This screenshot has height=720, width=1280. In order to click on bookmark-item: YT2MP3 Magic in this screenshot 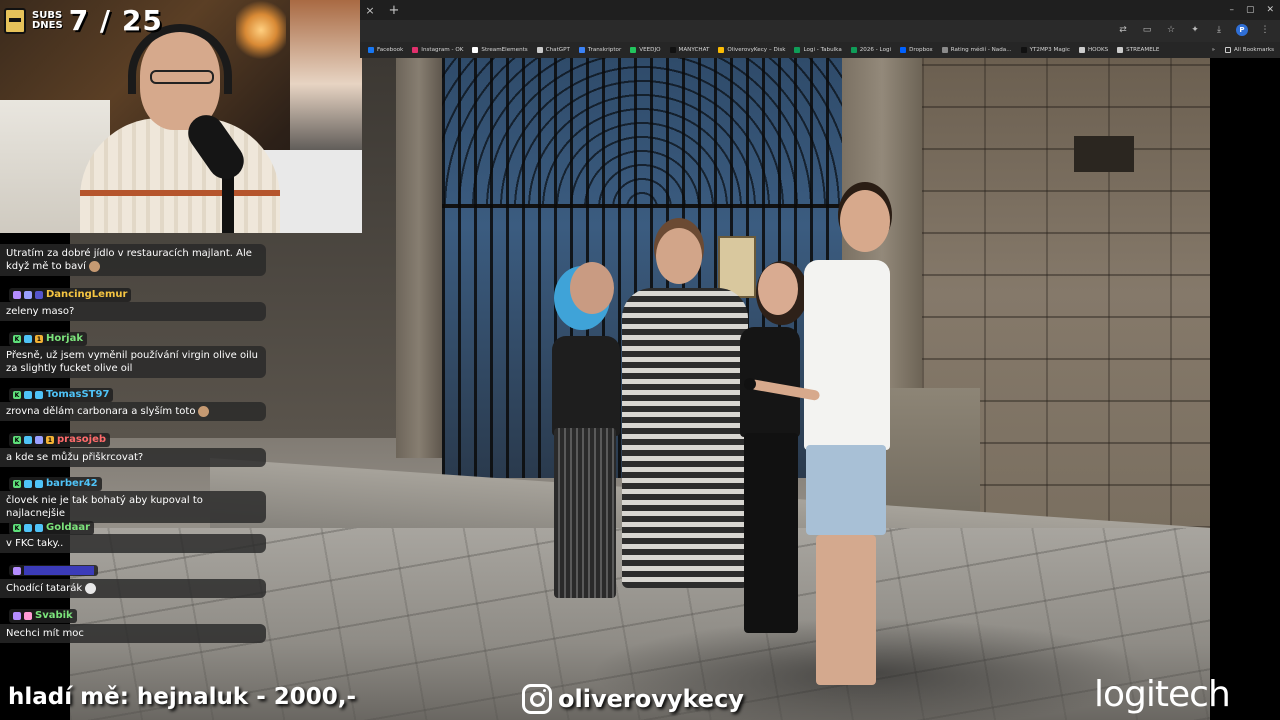, I will do `click(1045, 50)`.